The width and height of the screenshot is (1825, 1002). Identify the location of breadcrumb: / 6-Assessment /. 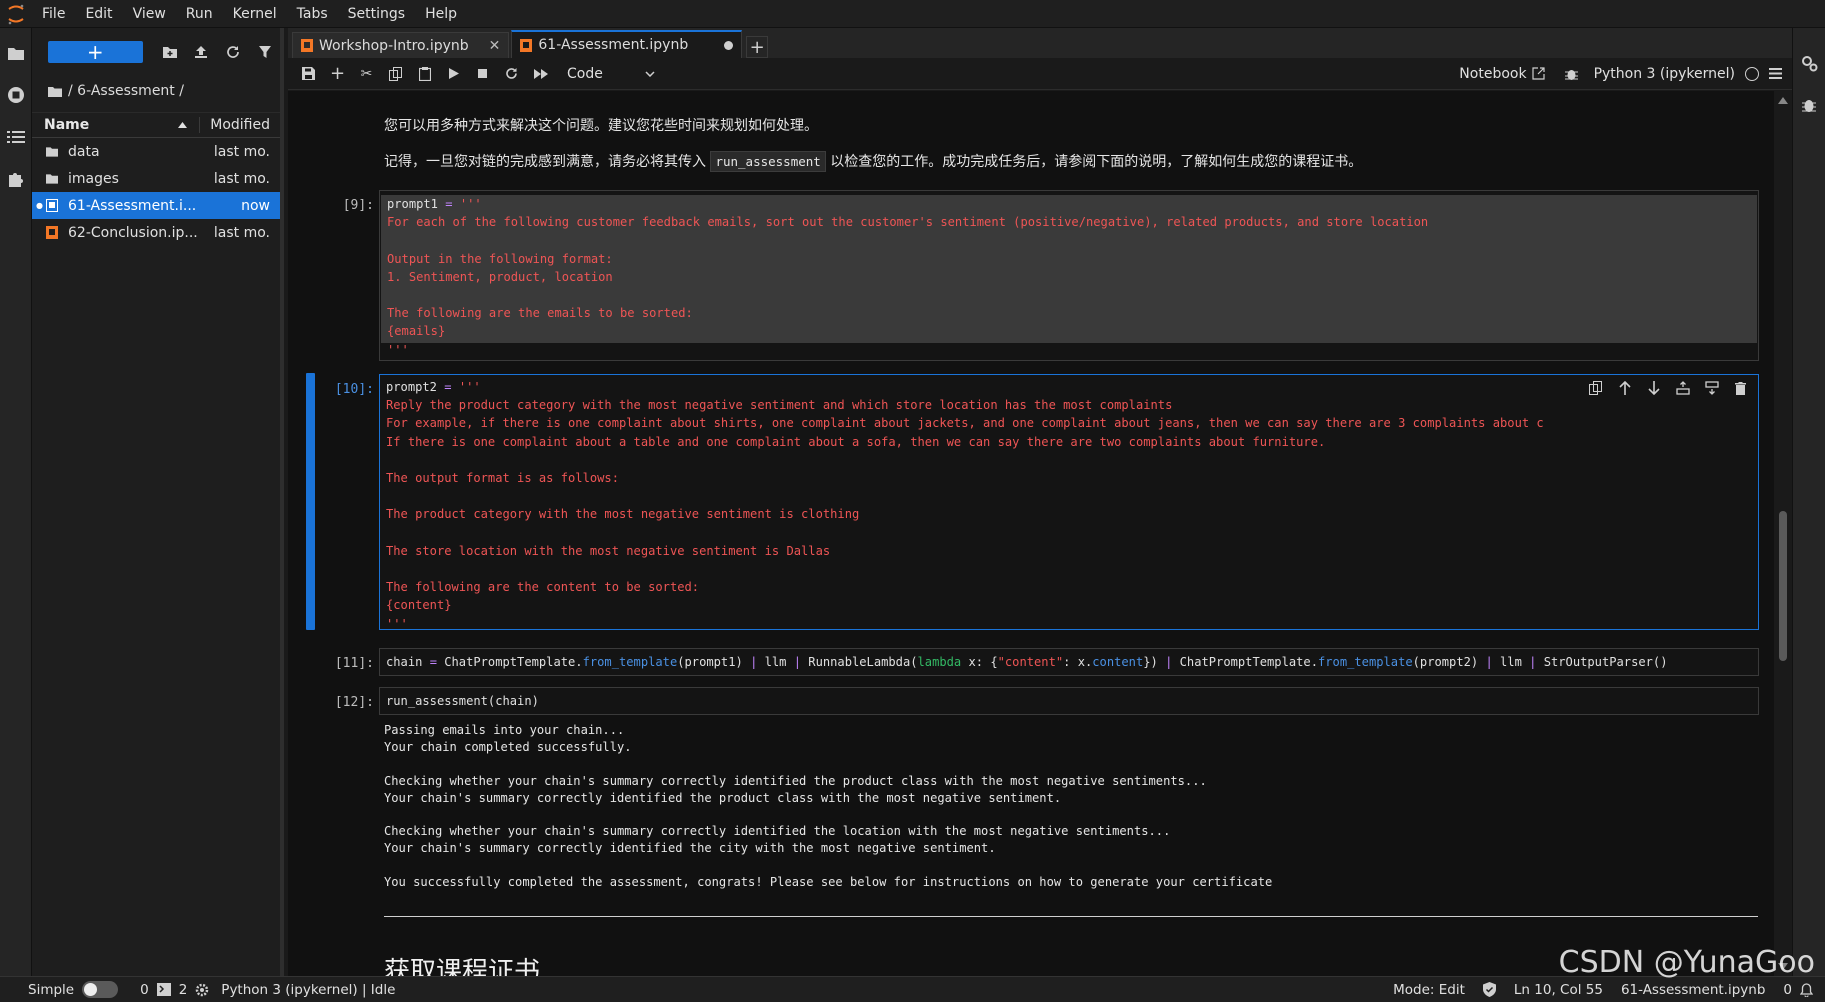
(156, 91).